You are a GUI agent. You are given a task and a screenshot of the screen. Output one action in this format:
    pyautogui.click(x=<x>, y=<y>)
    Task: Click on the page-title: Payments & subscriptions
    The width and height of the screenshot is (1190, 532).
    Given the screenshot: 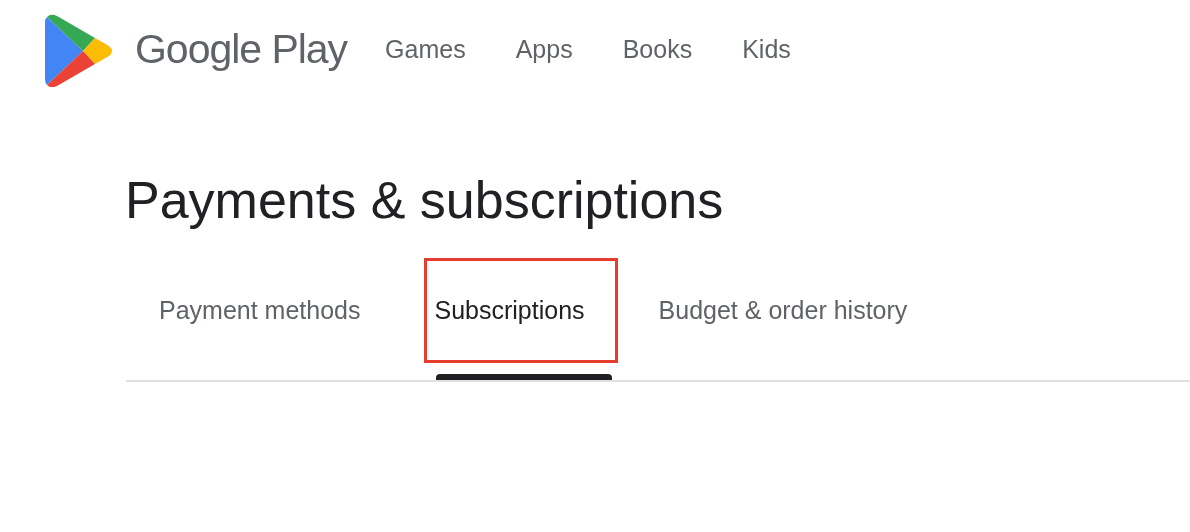 What is the action you would take?
    pyautogui.click(x=425, y=200)
    